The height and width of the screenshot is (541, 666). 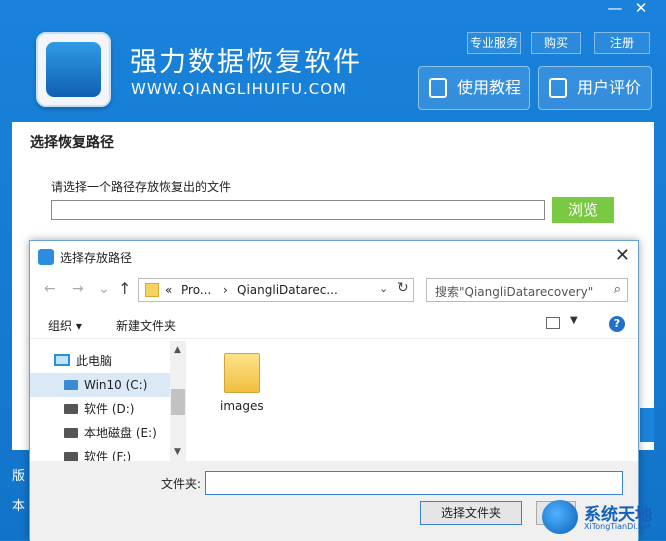 What do you see at coordinates (242, 406) in the screenshot?
I see `folder-name: images` at bounding box center [242, 406].